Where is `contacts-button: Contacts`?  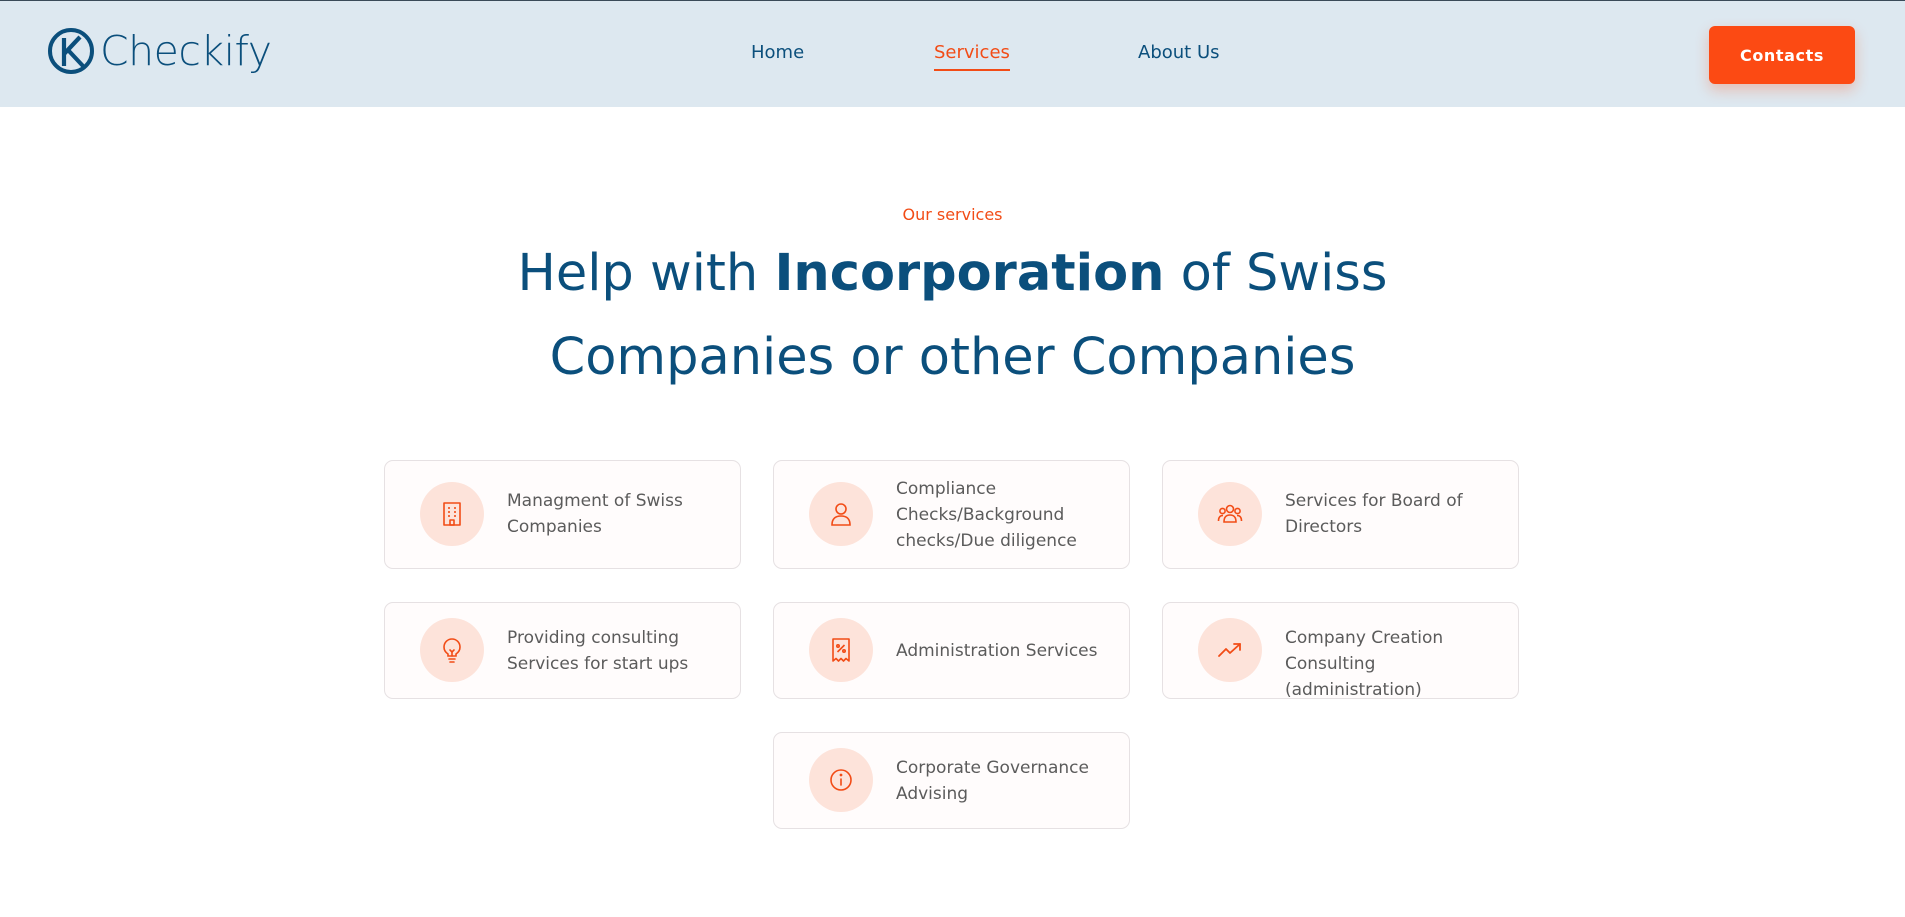
contacts-button: Contacts is located at coordinates (1782, 55).